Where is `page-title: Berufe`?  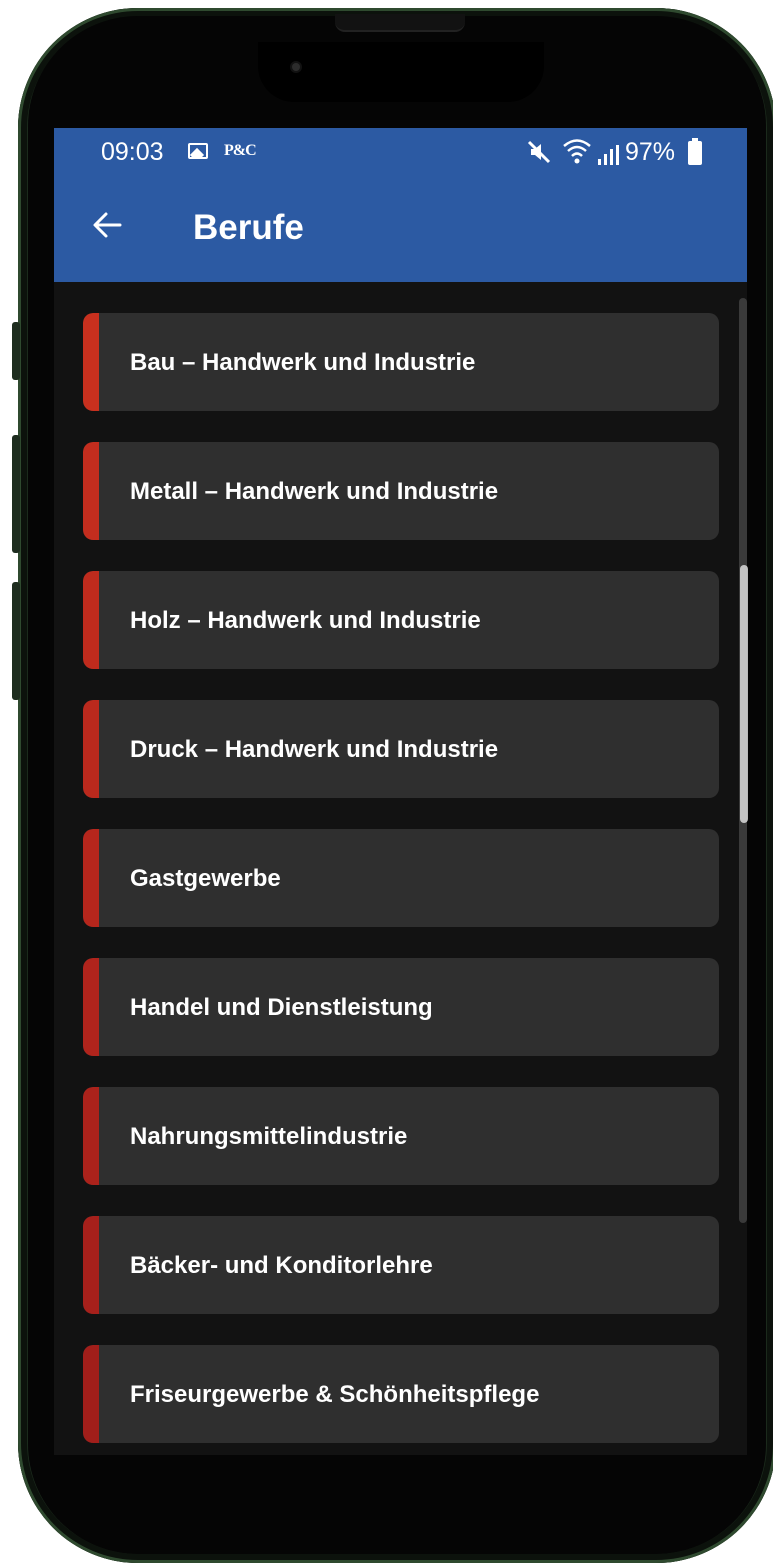
page-title: Berufe is located at coordinates (248, 227).